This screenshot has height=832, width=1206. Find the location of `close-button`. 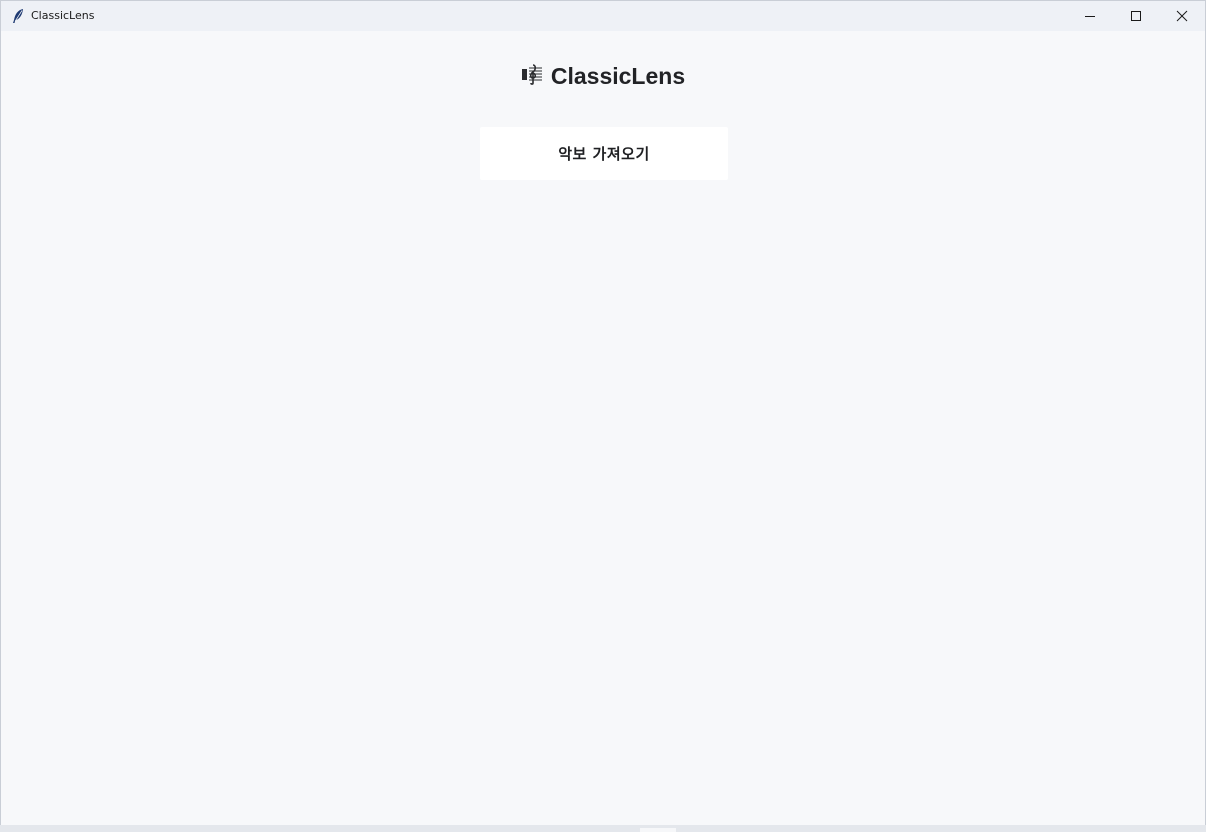

close-button is located at coordinates (1182, 16).